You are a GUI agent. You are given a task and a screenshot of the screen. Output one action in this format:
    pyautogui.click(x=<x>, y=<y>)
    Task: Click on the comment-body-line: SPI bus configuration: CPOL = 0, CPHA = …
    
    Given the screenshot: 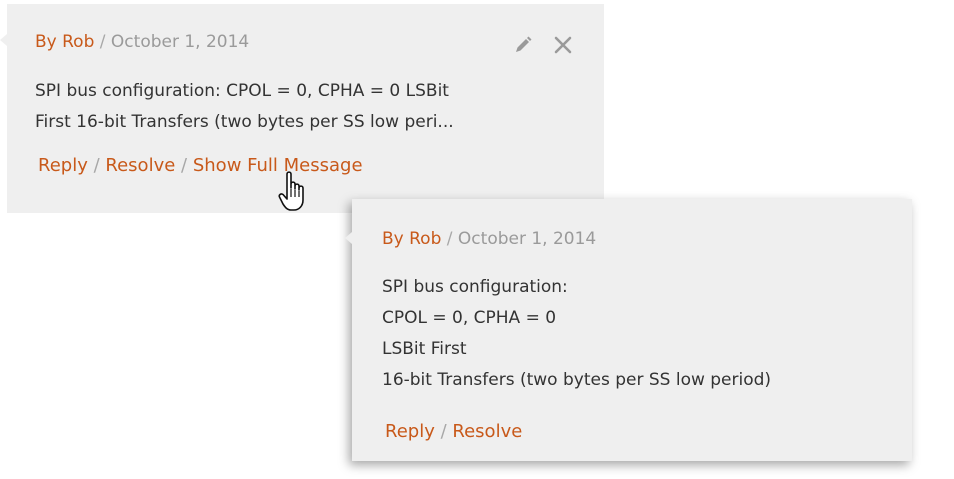 What is the action you would take?
    pyautogui.click(x=242, y=91)
    